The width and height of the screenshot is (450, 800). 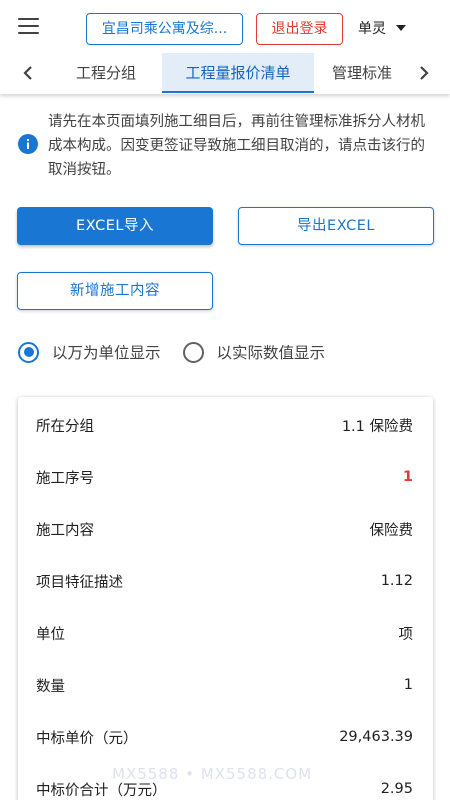 I want to click on detail-row-unit-price: 中标单价（元） 29,463.39, so click(x=225, y=737).